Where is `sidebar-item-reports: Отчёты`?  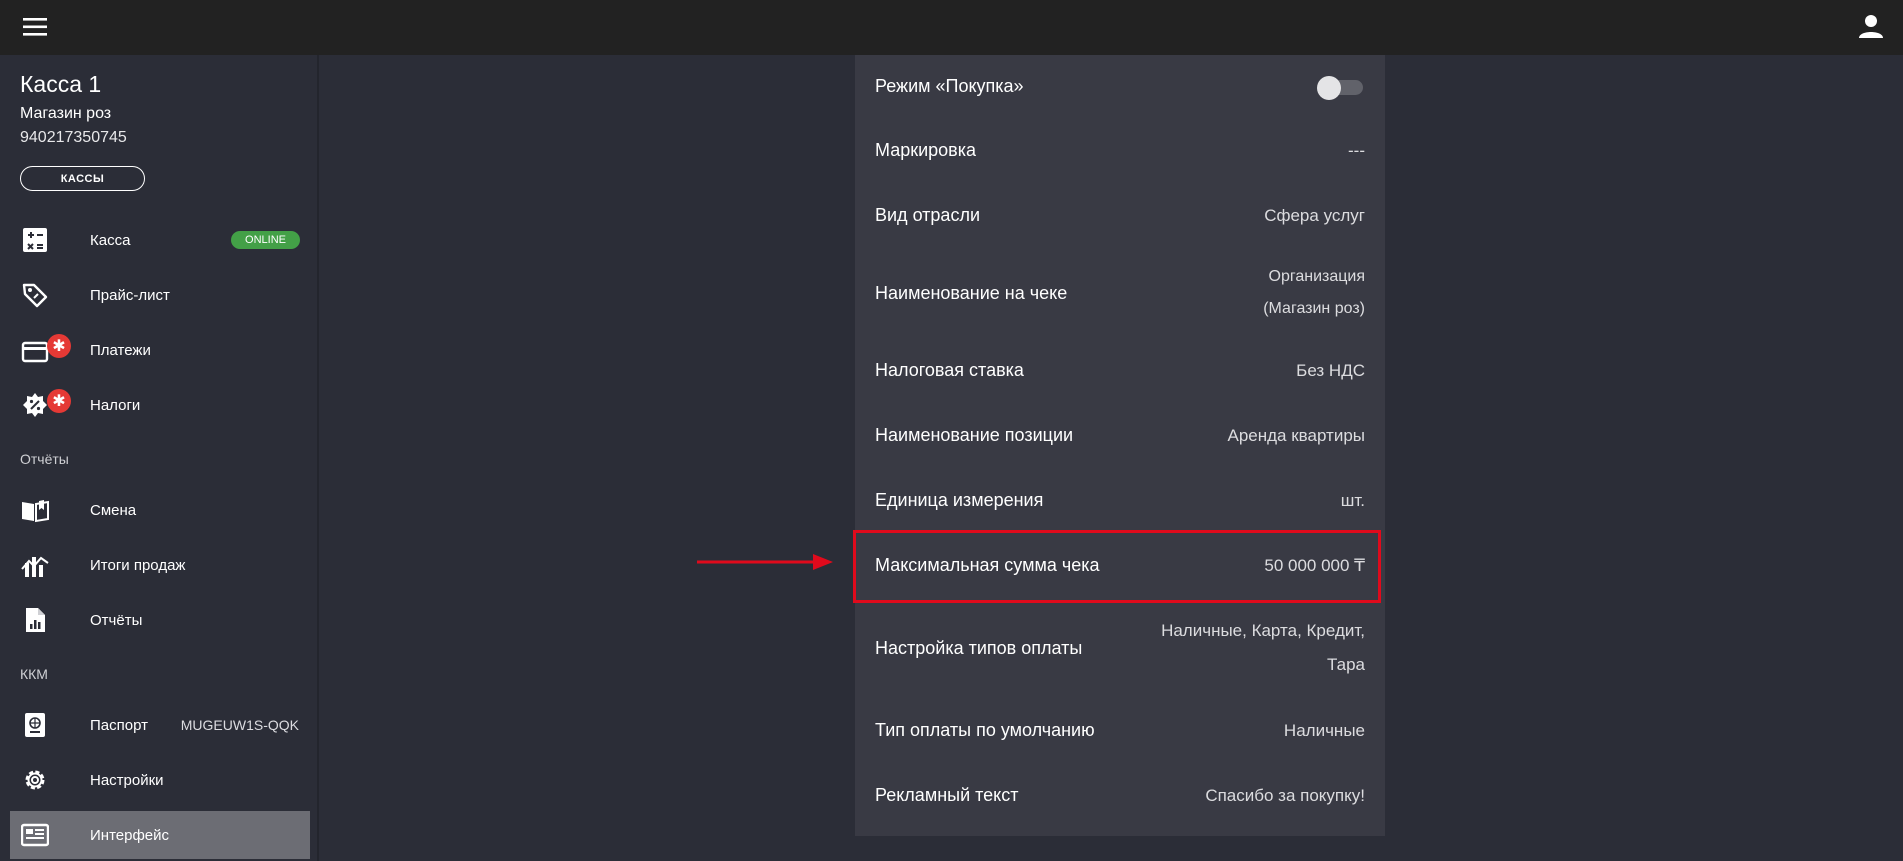
sidebar-item-reports: Отчёты is located at coordinates (160, 620).